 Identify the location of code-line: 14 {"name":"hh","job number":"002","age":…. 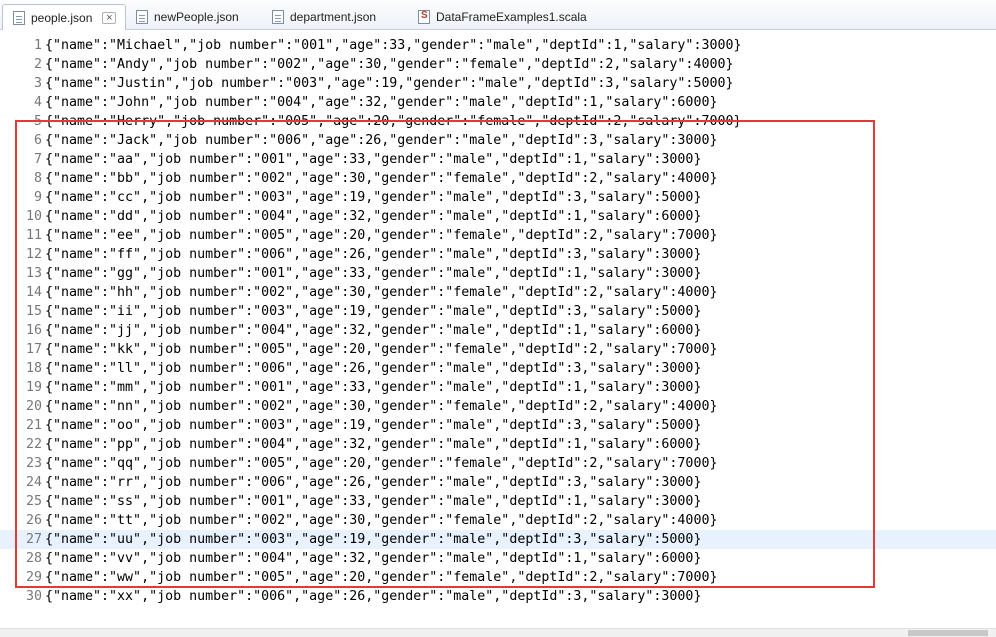
(498, 292).